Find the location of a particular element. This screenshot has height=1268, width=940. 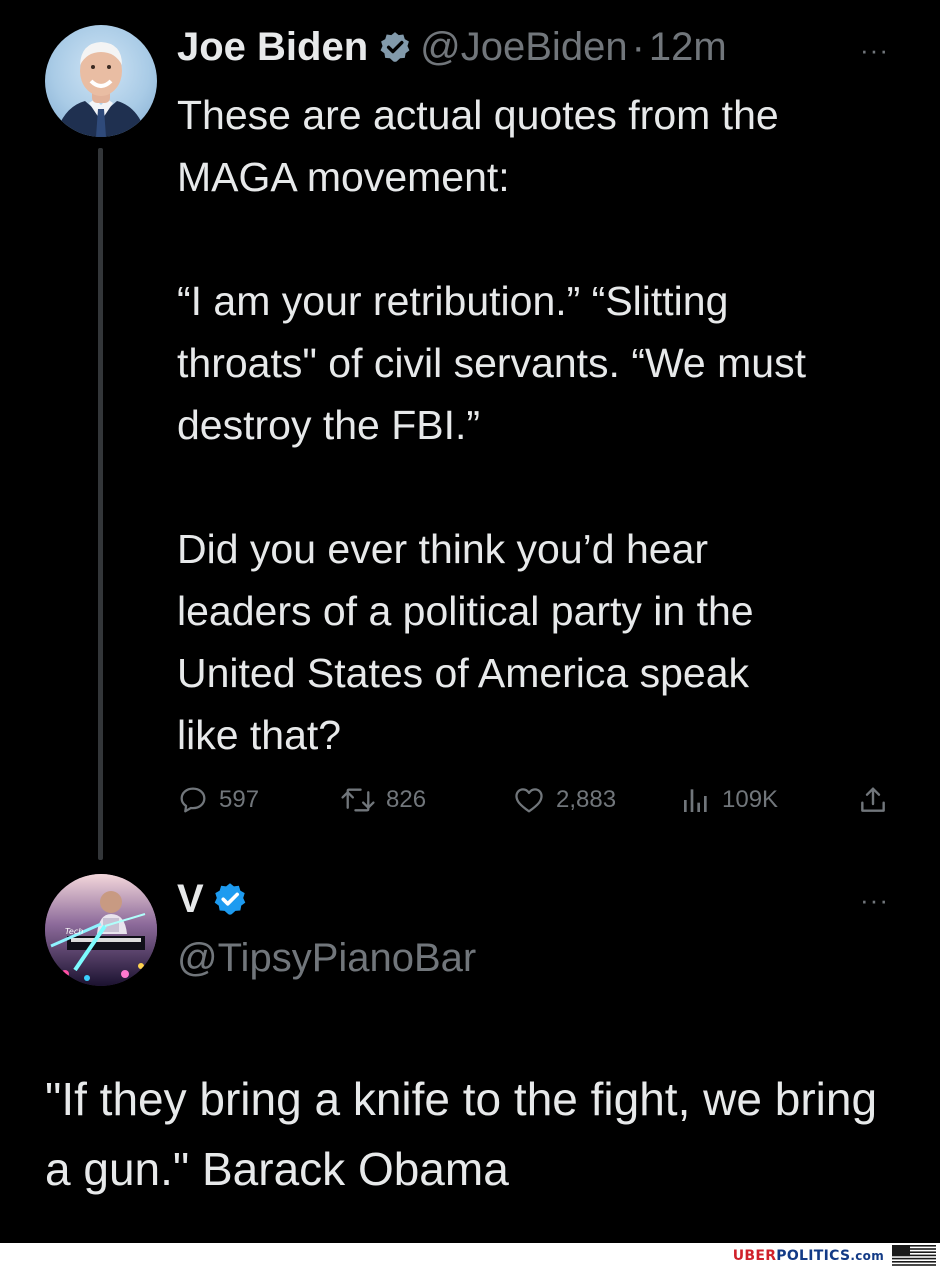

repost-count: 826 is located at coordinates (406, 799).